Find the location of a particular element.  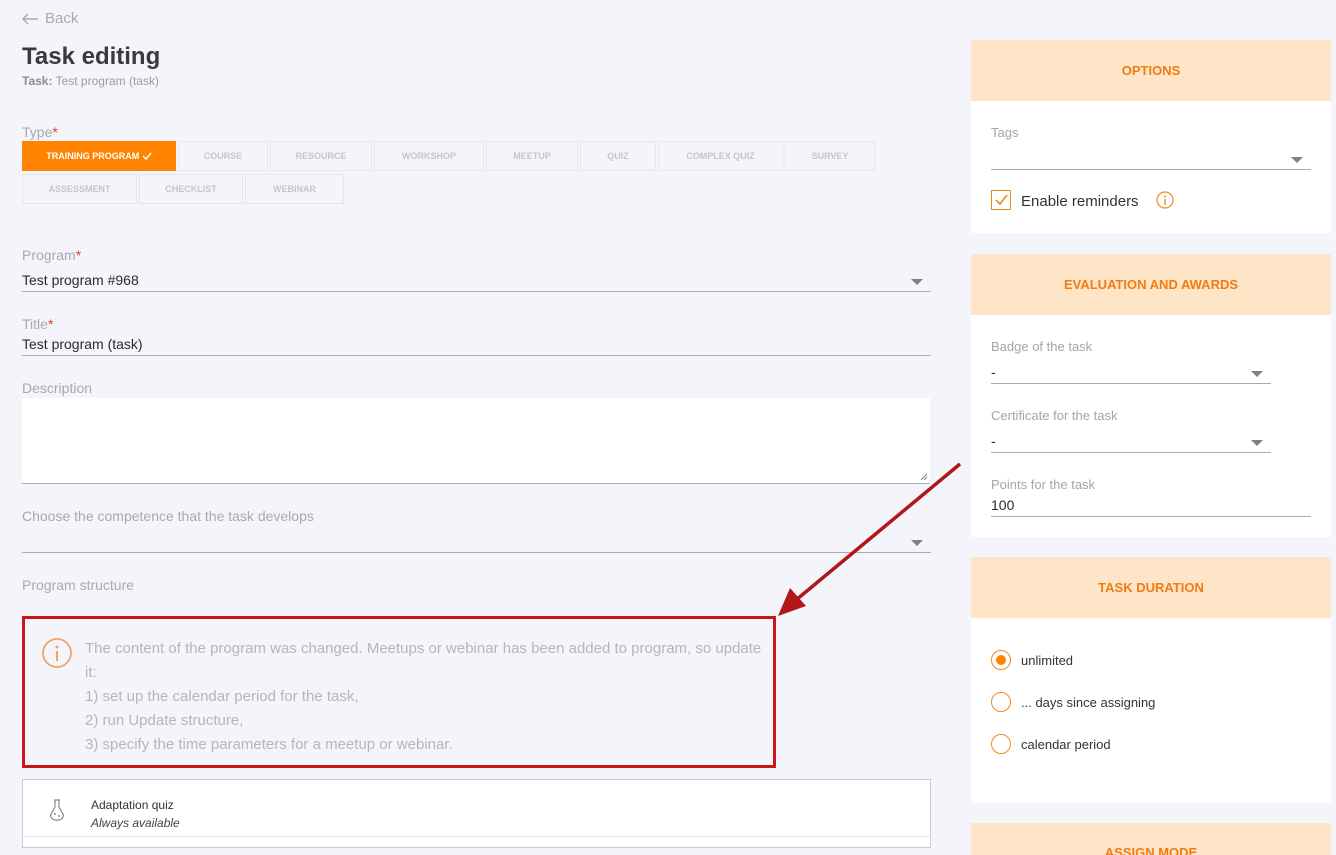

points-input: 100 is located at coordinates (1151, 505).